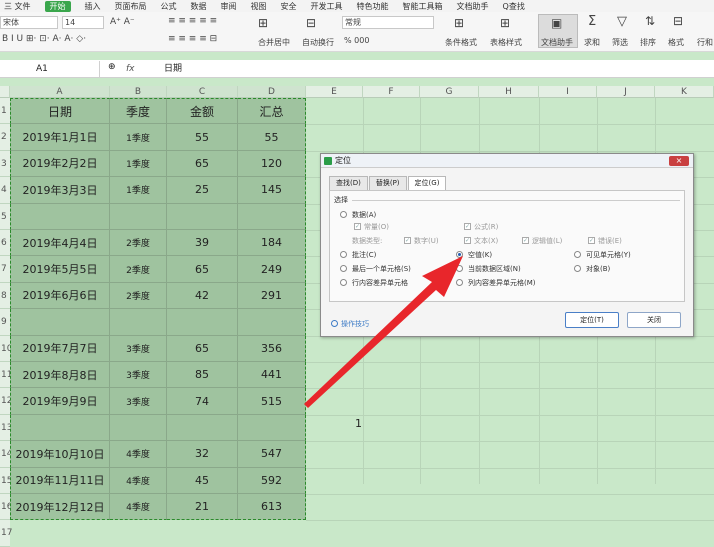  What do you see at coordinates (274, 42) in the screenshot?
I see `merge-center-button: 合并居中` at bounding box center [274, 42].